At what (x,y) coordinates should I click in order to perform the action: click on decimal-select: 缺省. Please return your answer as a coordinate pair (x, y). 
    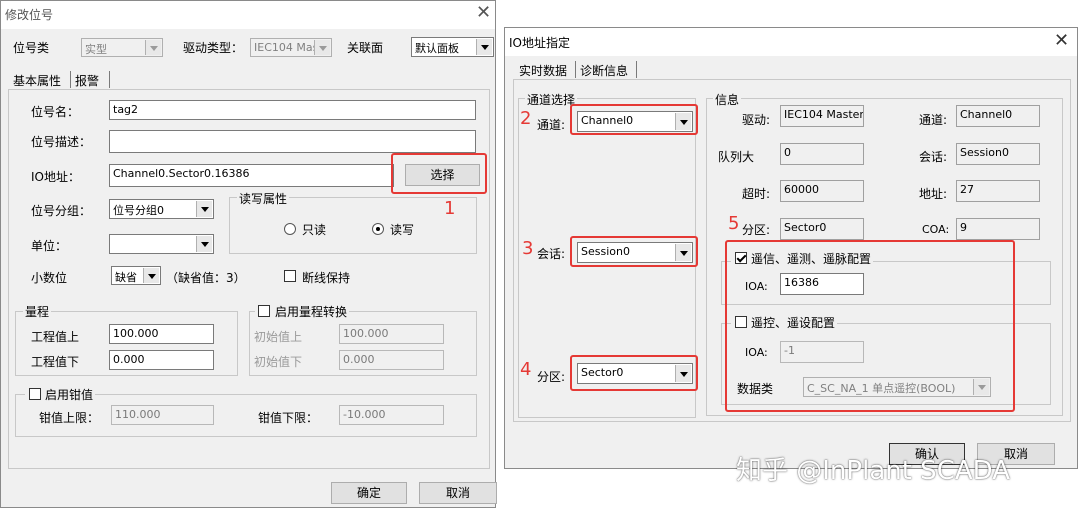
    Looking at the image, I should click on (136, 275).